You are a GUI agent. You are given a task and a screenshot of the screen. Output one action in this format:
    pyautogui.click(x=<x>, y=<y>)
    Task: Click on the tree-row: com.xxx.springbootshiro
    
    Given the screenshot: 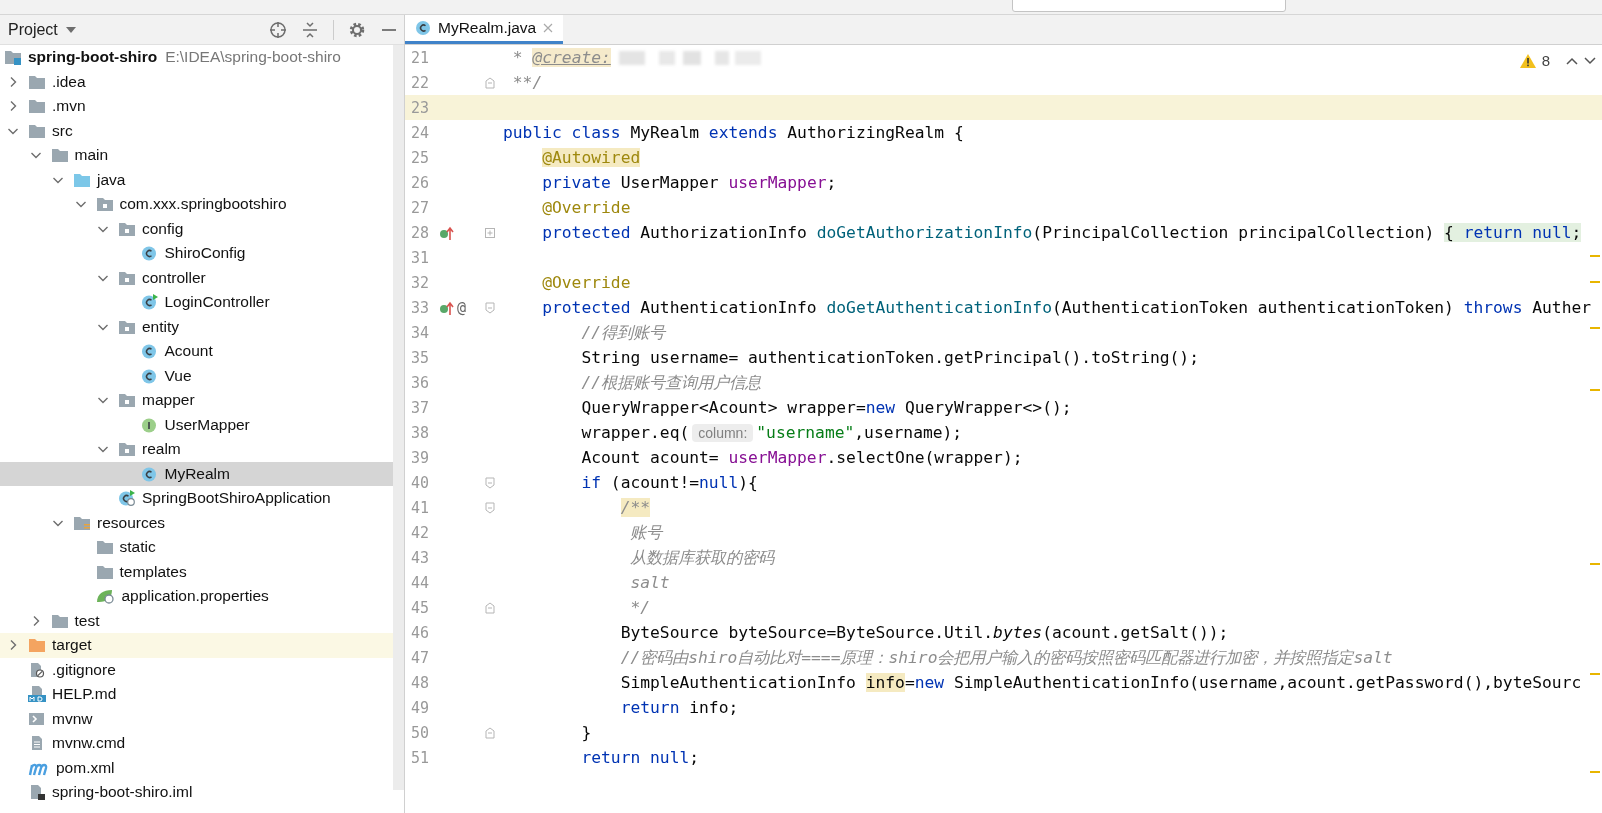 What is the action you would take?
    pyautogui.click(x=196, y=204)
    